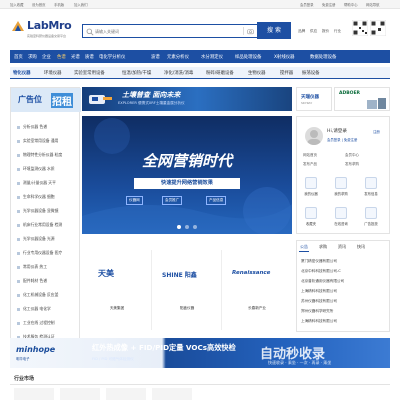 The height and width of the screenshot is (400, 400). Describe the element at coordinates (89, 73) in the screenshot. I see `nav2-item: 实验室常用设备` at that location.